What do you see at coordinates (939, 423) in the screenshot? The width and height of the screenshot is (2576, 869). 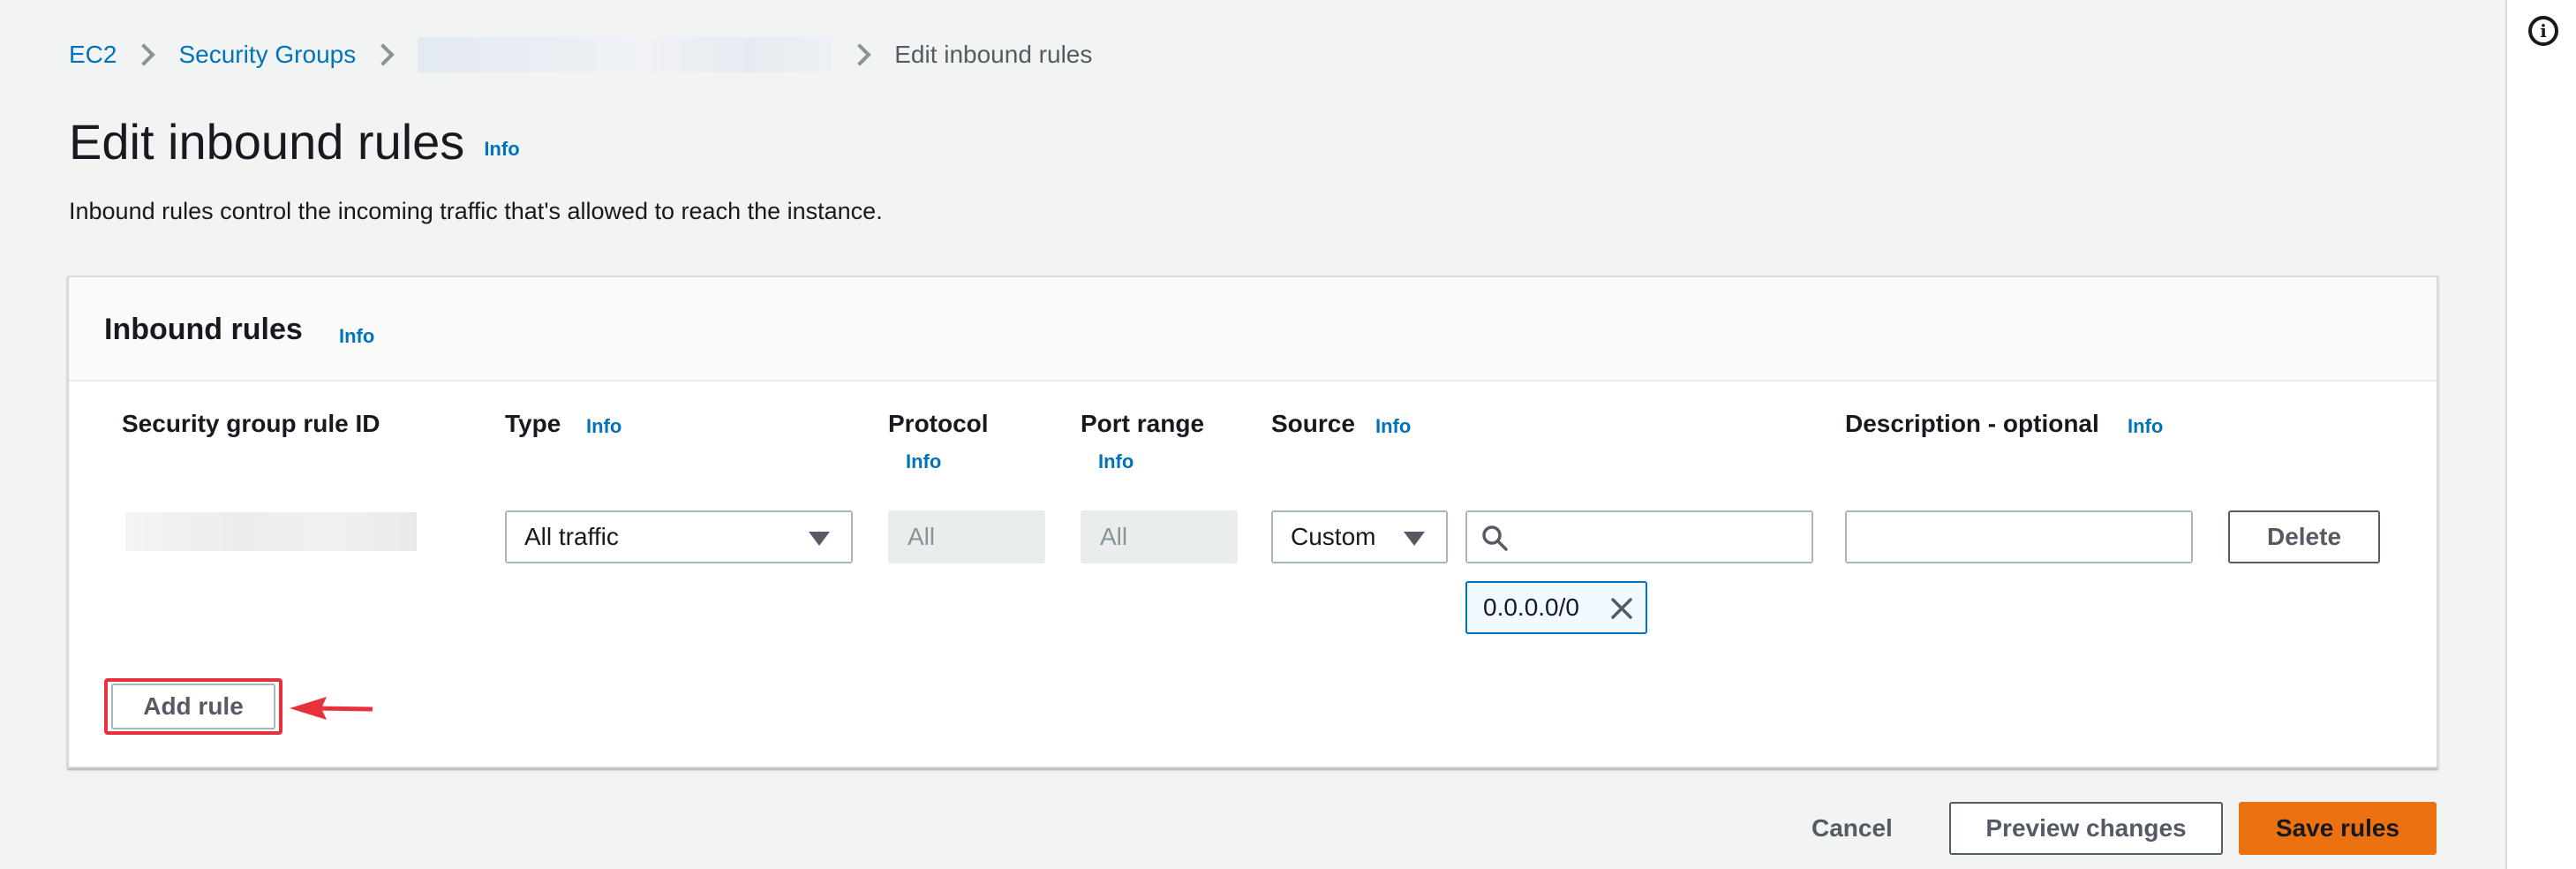 I see `column-header-protocol: Protocol` at bounding box center [939, 423].